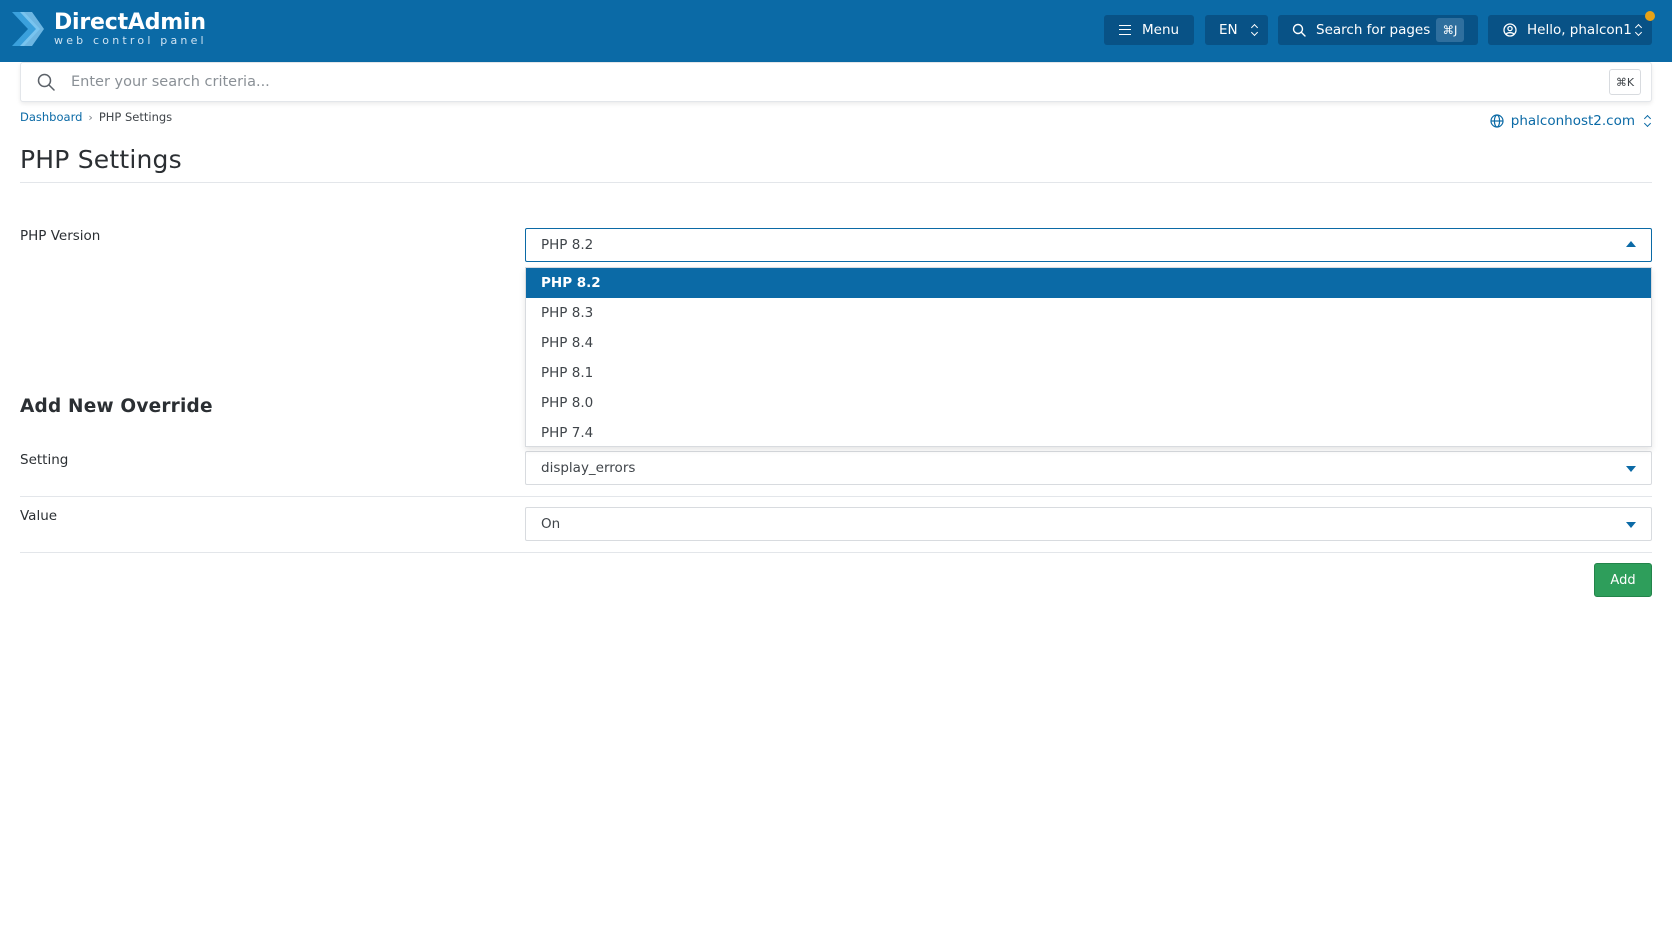 The width and height of the screenshot is (1672, 941). What do you see at coordinates (1088, 313) in the screenshot?
I see `php-version-option: PHP 8.3` at bounding box center [1088, 313].